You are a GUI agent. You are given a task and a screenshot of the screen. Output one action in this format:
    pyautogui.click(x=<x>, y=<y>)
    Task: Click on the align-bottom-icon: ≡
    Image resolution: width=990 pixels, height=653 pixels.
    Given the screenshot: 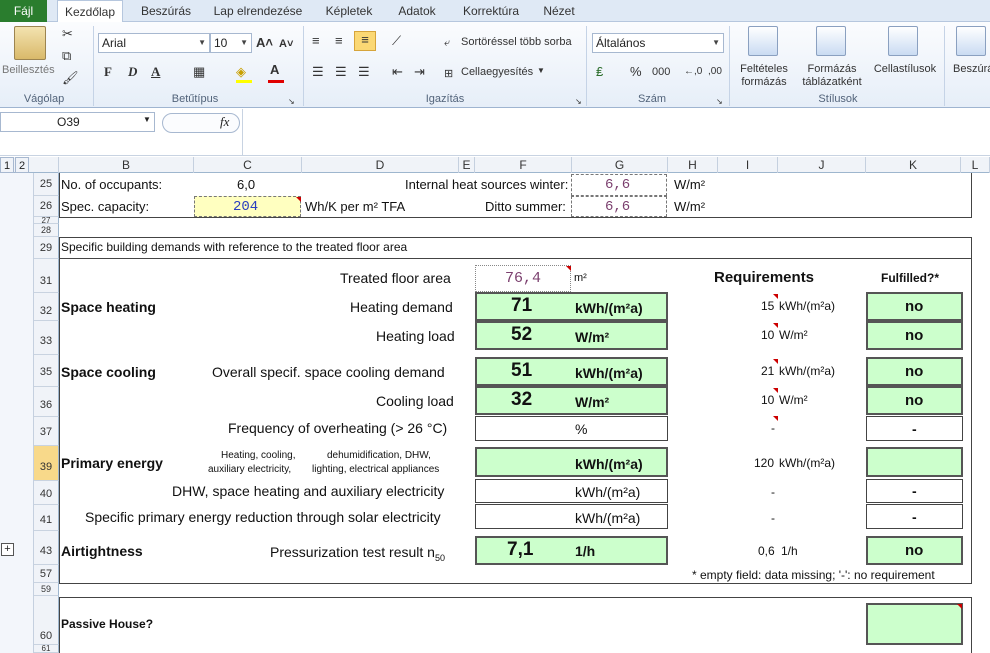 What is the action you would take?
    pyautogui.click(x=365, y=41)
    